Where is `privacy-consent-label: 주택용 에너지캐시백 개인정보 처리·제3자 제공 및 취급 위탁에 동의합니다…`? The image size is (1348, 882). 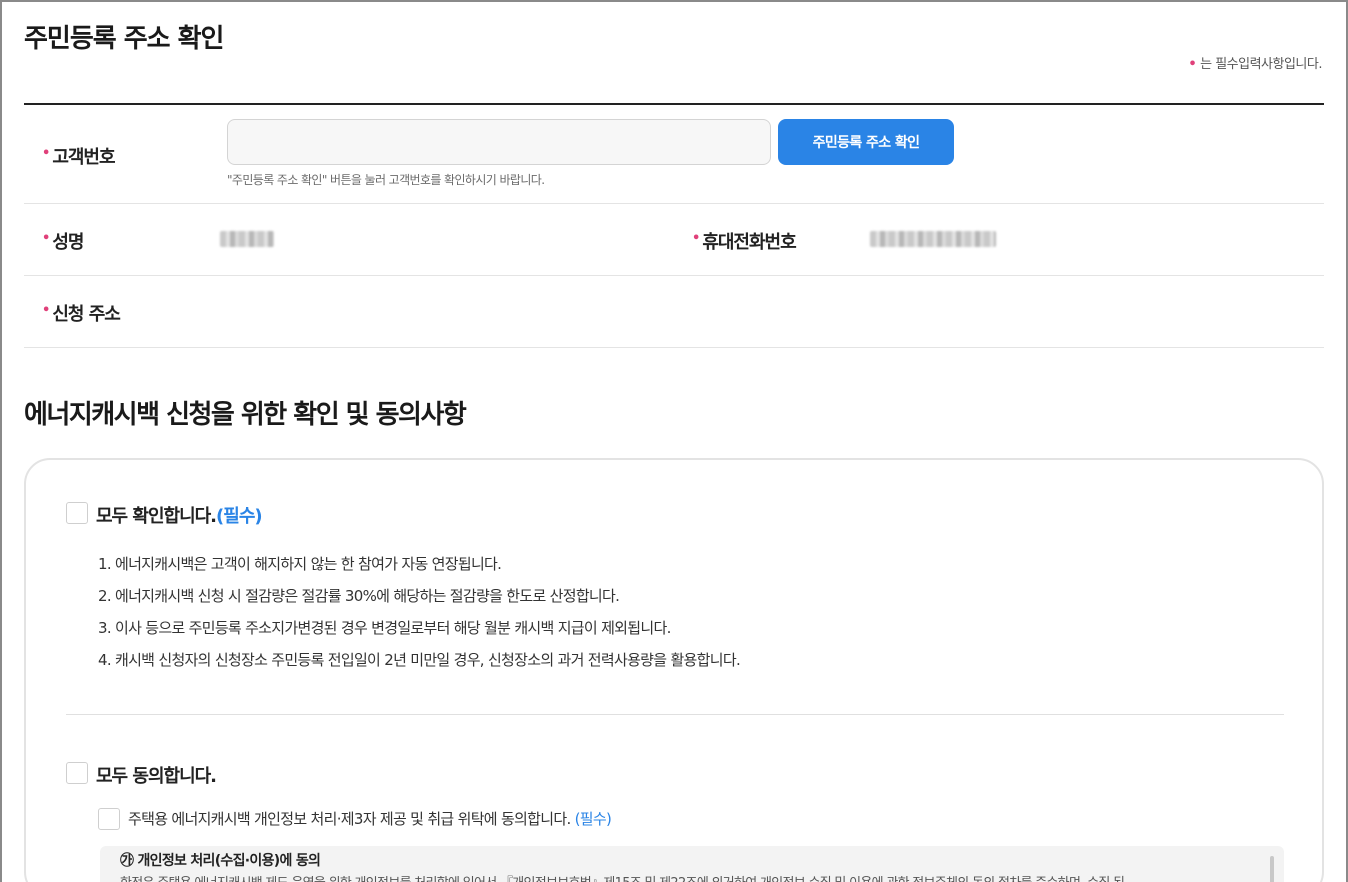 privacy-consent-label: 주택용 에너지캐시백 개인정보 처리·제3자 제공 및 취급 위탁에 동의합니다… is located at coordinates (370, 818).